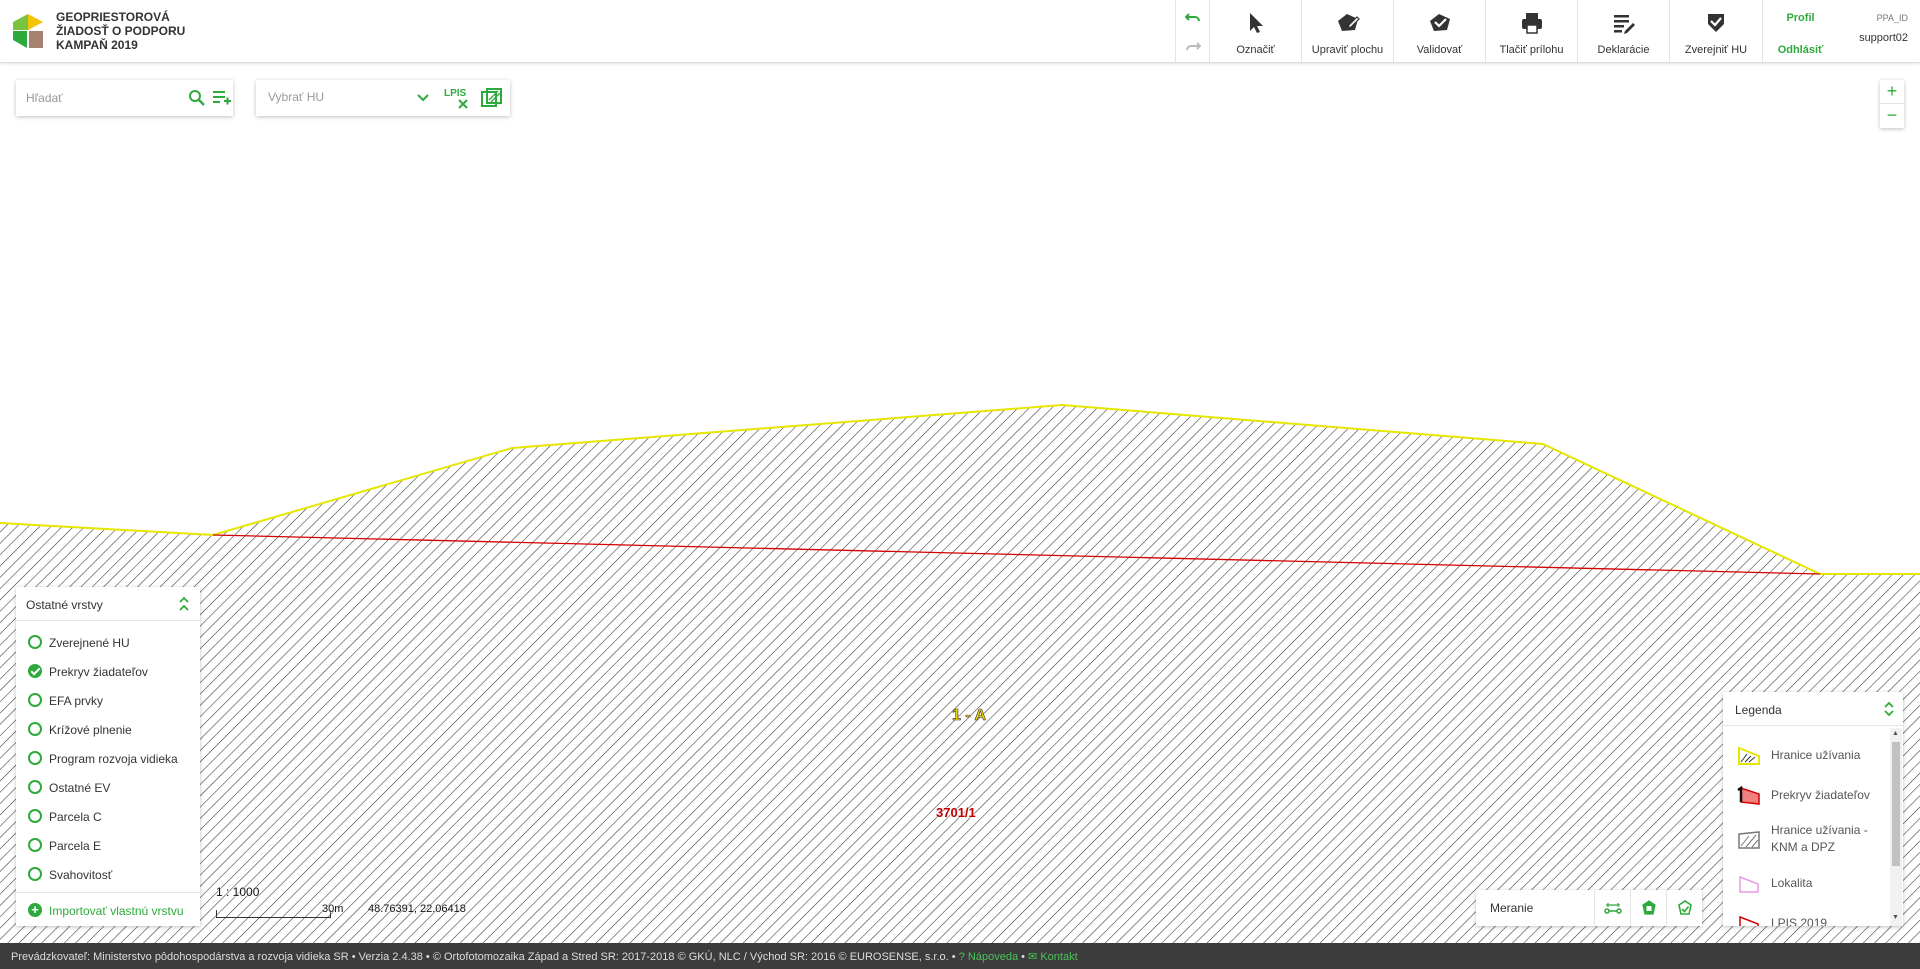 Image resolution: width=1920 pixels, height=969 pixels. Describe the element at coordinates (1623, 50) in the screenshot. I see `tool-declarations-label: Deklarácie` at that location.